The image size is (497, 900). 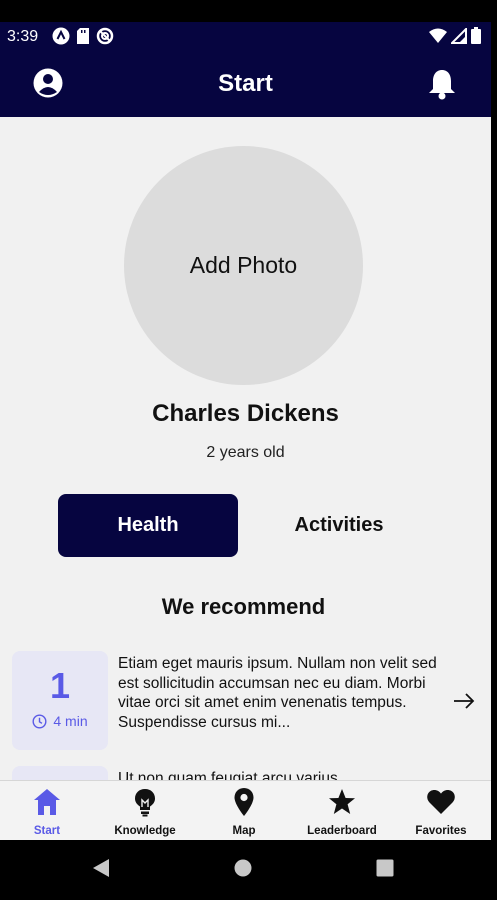 I want to click on heart-icon, so click(x=441, y=802).